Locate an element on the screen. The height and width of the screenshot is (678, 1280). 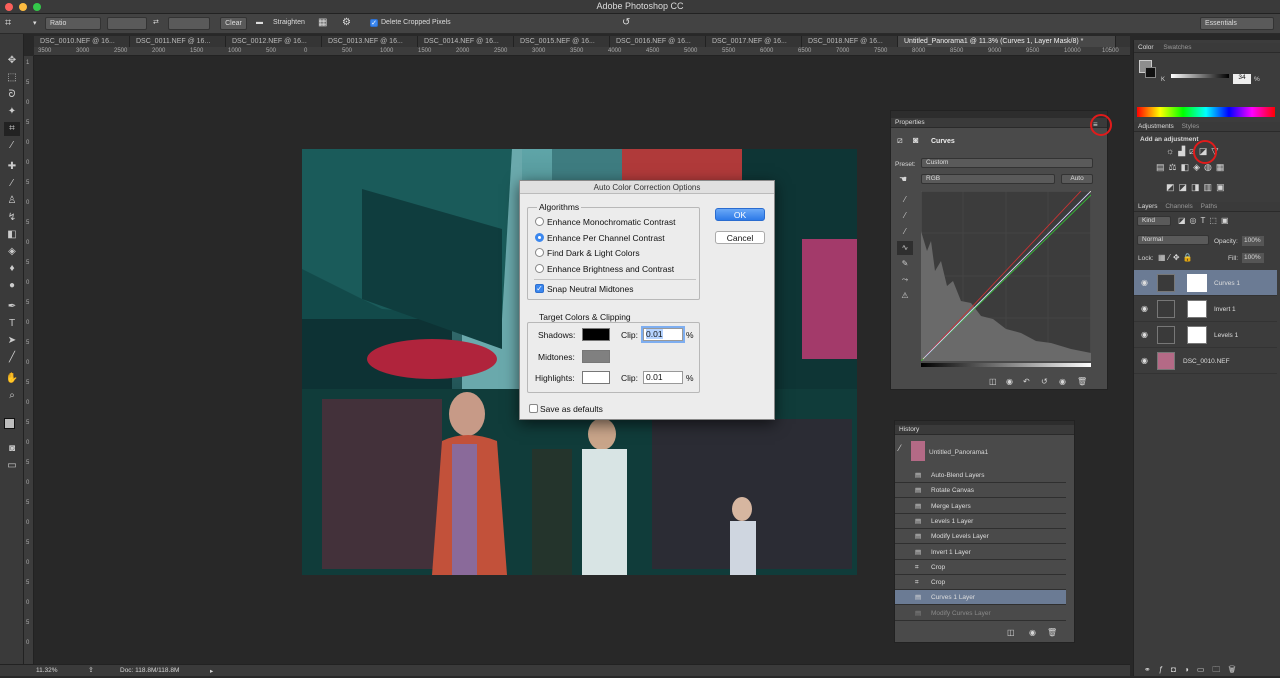
gear-icon: ⚙ is located at coordinates (346, 22).